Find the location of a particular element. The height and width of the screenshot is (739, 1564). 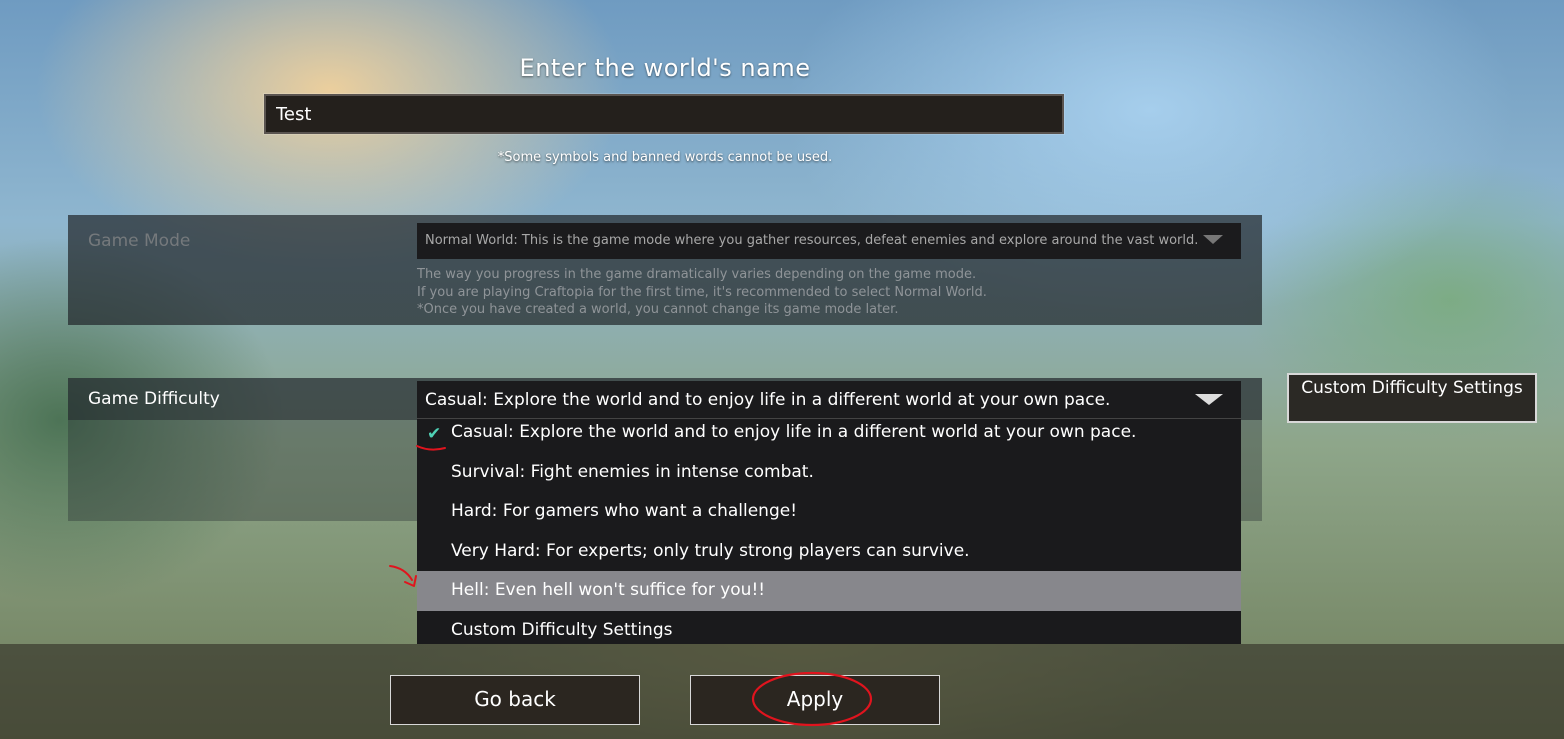

difficulty-option-hard: Hard: For gamers who want a challenge! is located at coordinates (829, 512).